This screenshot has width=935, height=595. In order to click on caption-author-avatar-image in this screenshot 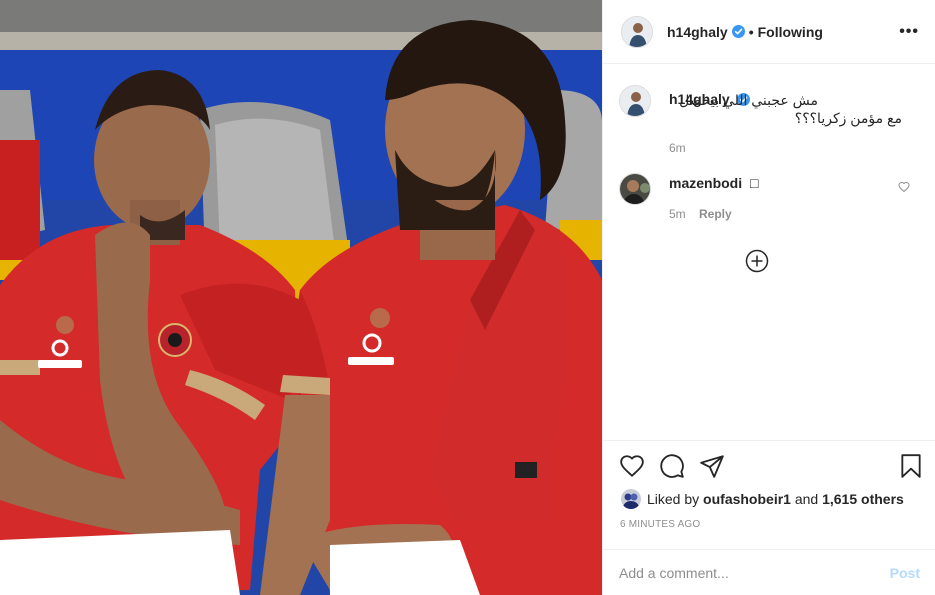, I will do `click(635, 101)`.